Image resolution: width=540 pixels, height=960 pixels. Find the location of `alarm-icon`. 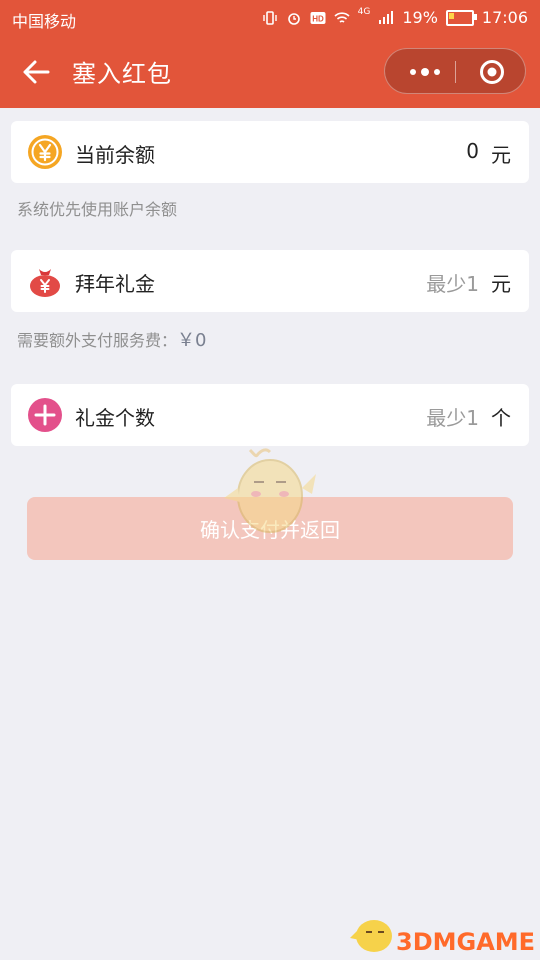

alarm-icon is located at coordinates (293, 18).